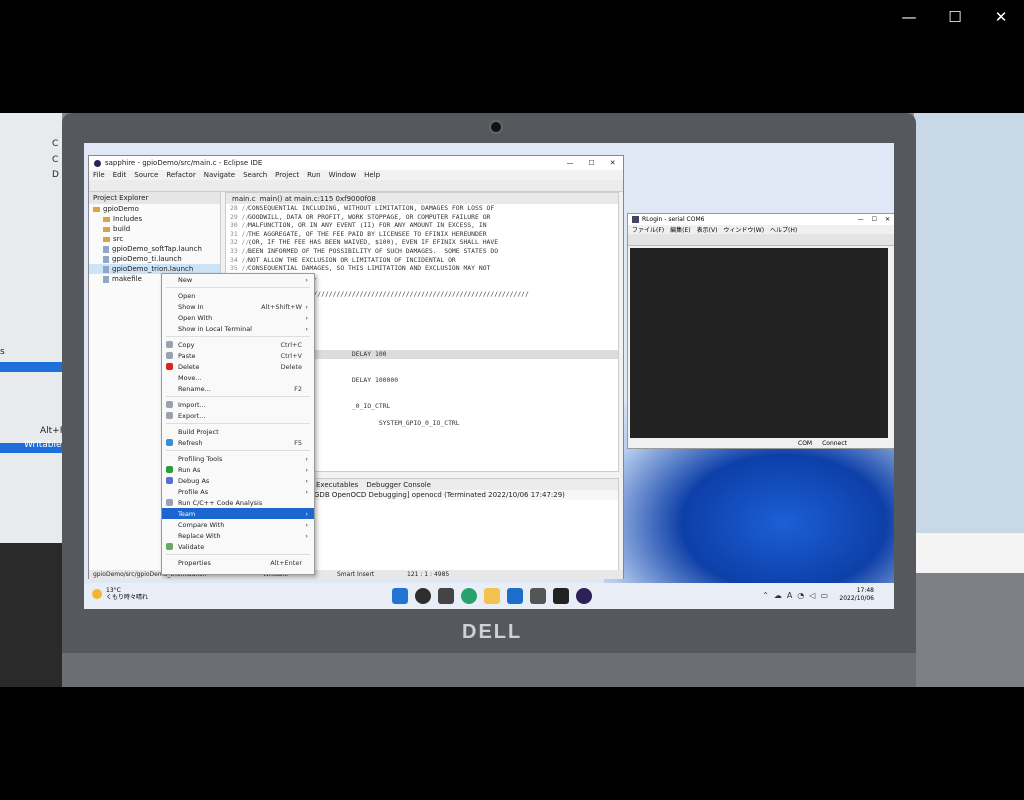 This screenshot has height=800, width=1024. Describe the element at coordinates (238, 442) in the screenshot. I see `menu-item-refresh: Refresh F5` at that location.